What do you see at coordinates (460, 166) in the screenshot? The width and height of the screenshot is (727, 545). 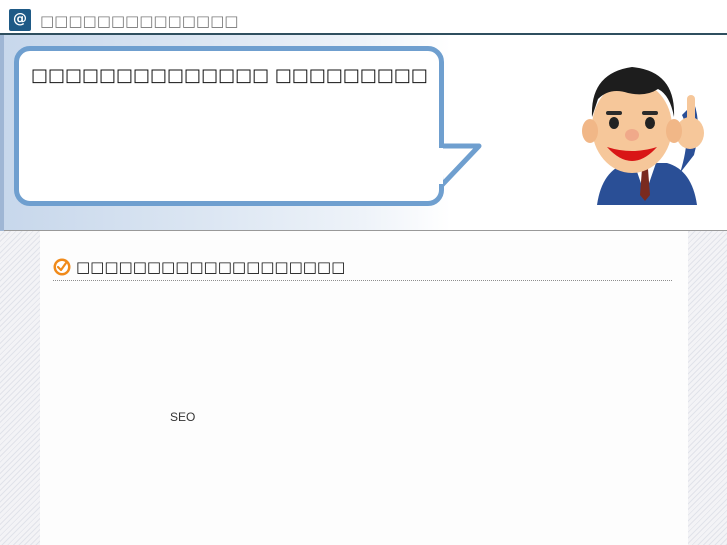 I see `speech-bubble-tail` at bounding box center [460, 166].